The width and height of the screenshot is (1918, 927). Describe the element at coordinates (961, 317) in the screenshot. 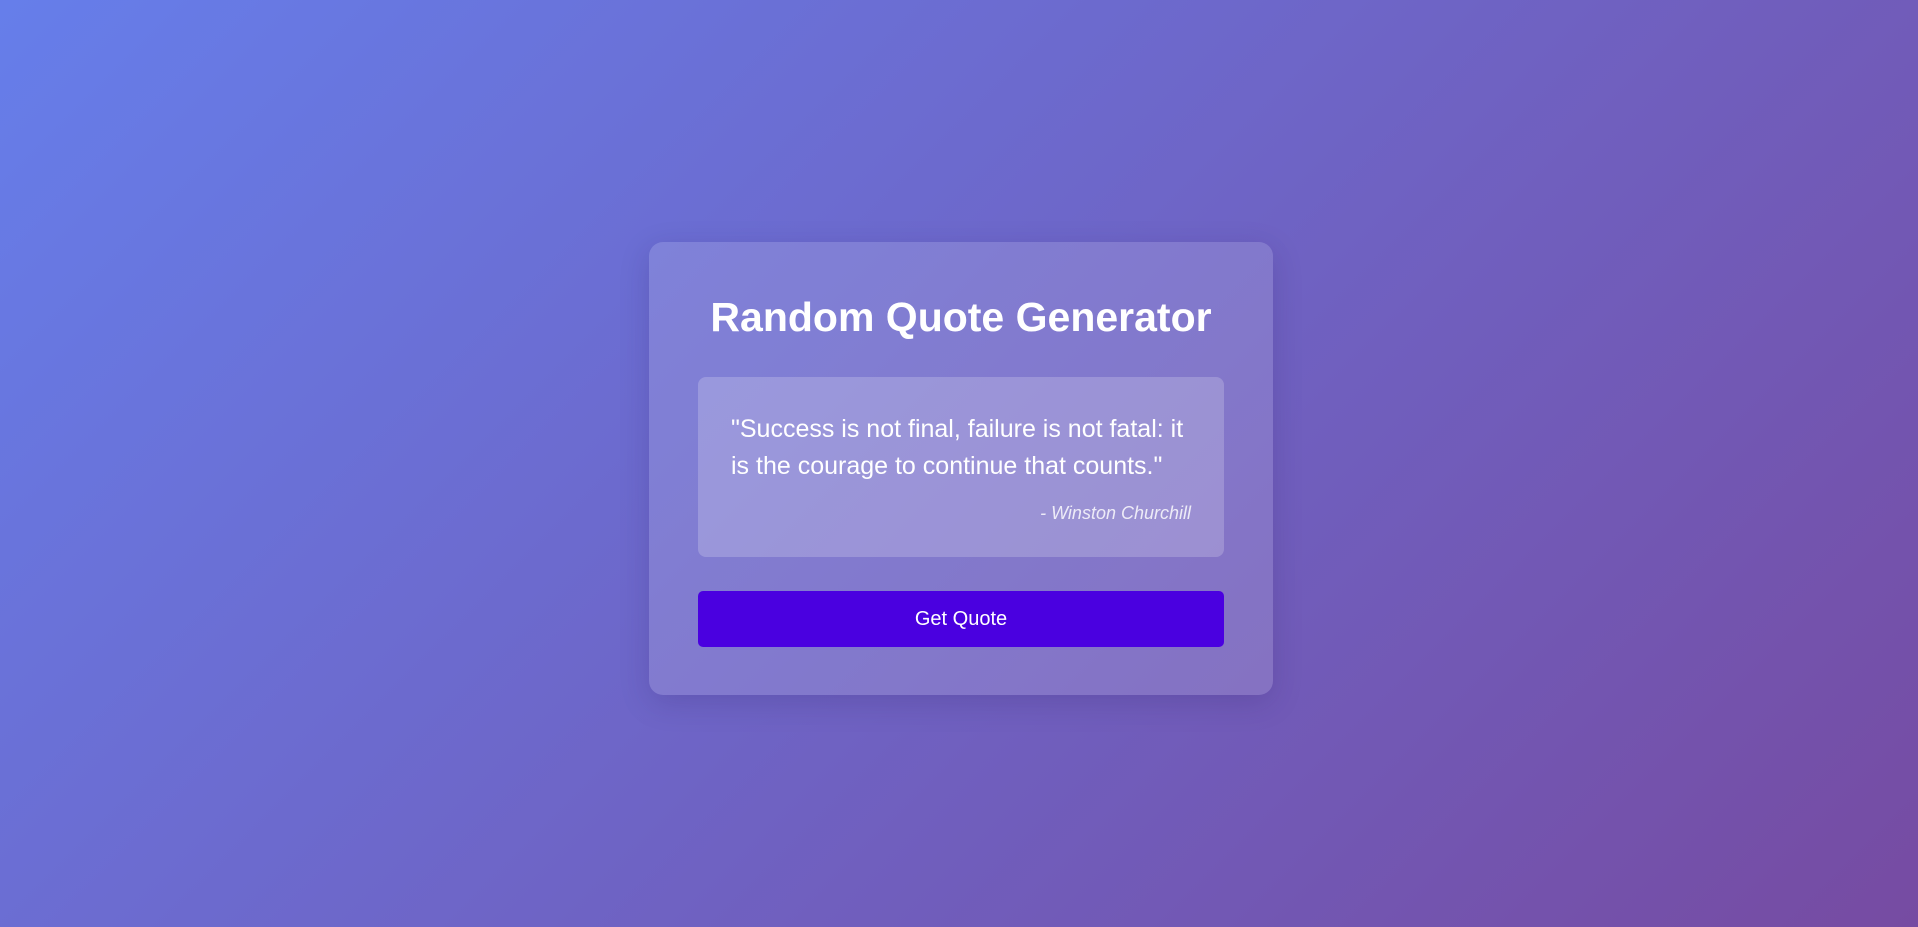

I see `page-title: Random Quote Generator` at that location.